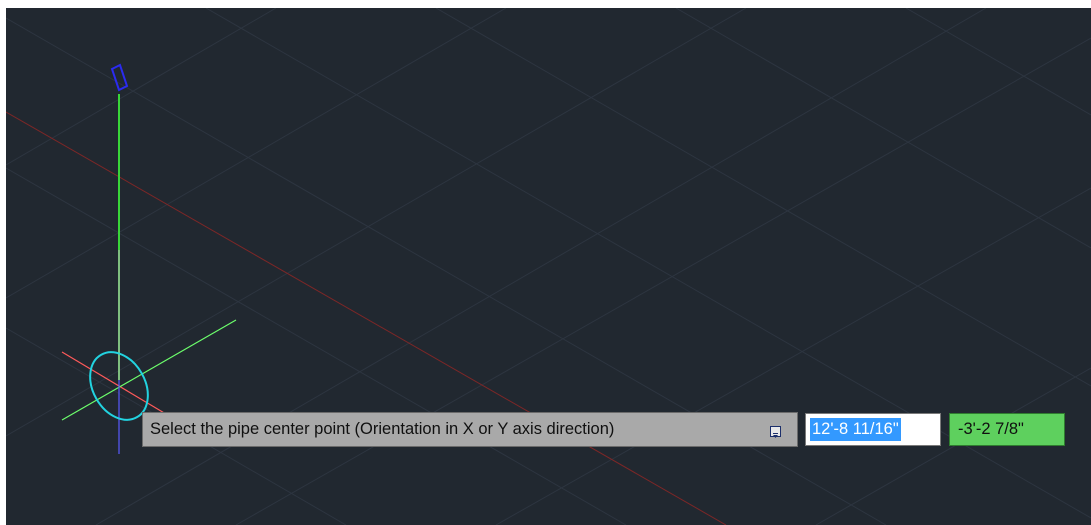 Image resolution: width=1091 pixels, height=525 pixels. I want to click on down-arrow-glyph, so click(775, 435).